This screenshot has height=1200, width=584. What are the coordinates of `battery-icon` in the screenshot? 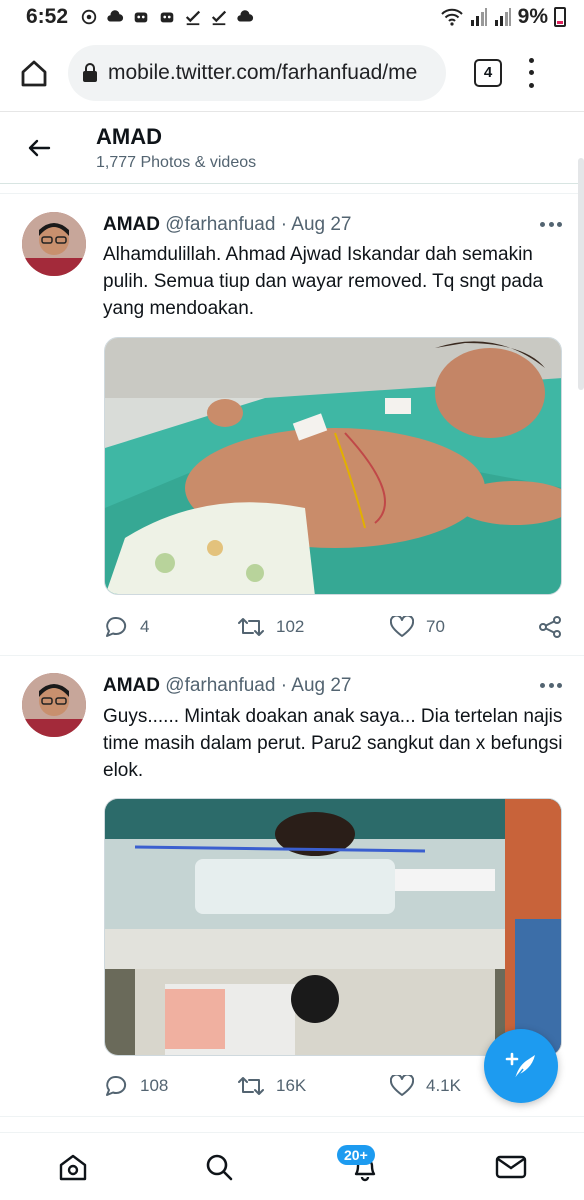 It's located at (560, 17).